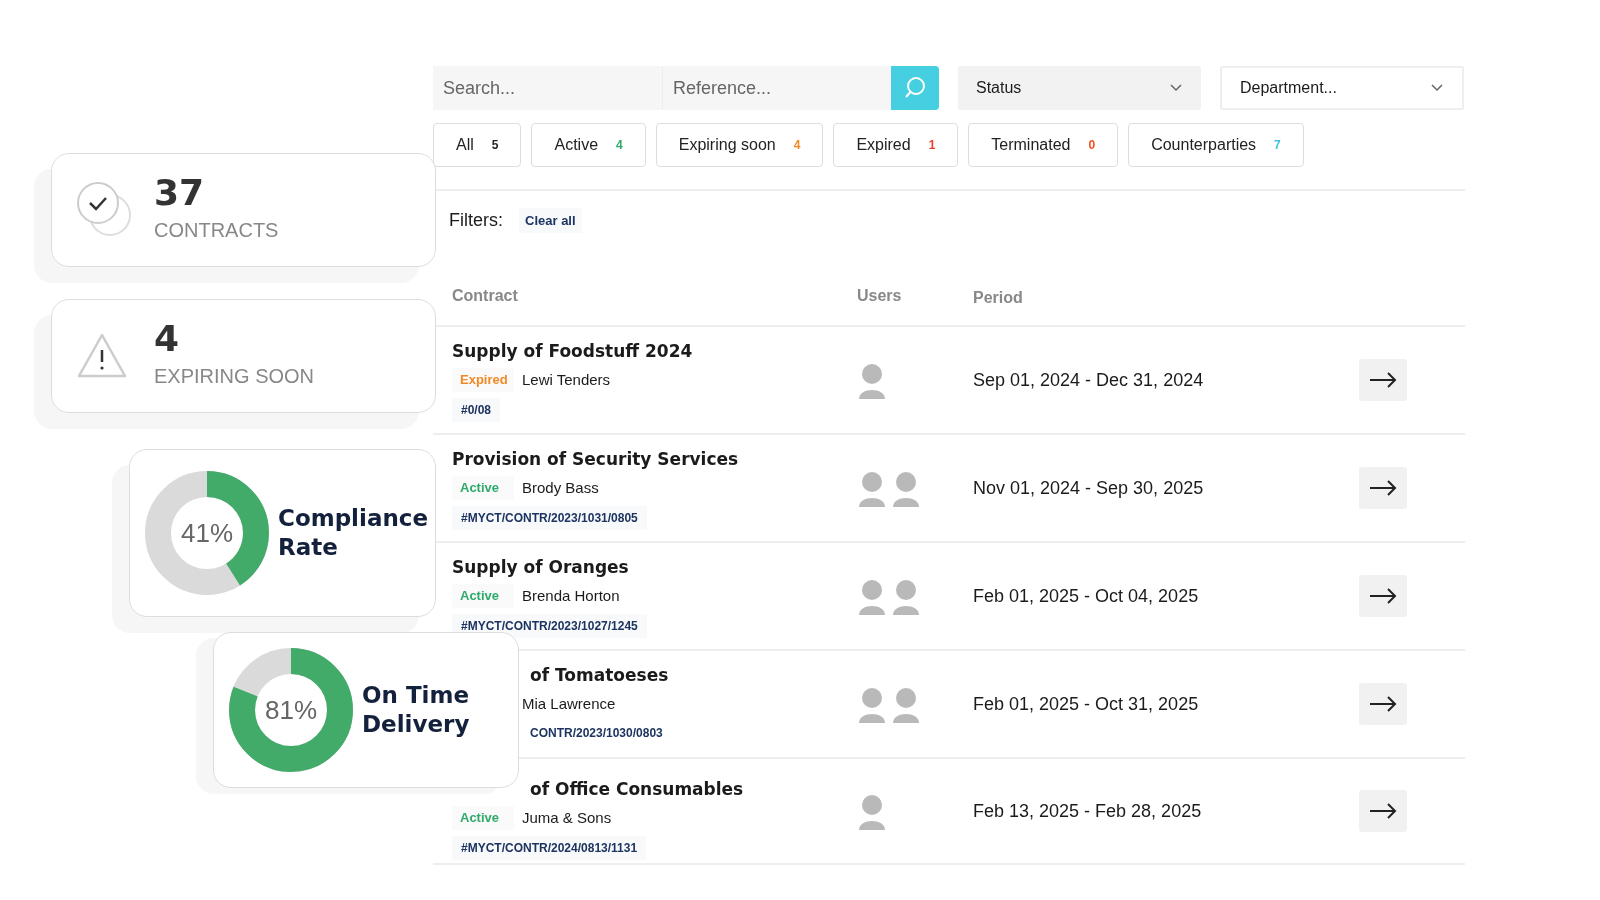 The width and height of the screenshot is (1600, 900). I want to click on contract-title: Provision of Security Services, so click(596, 459).